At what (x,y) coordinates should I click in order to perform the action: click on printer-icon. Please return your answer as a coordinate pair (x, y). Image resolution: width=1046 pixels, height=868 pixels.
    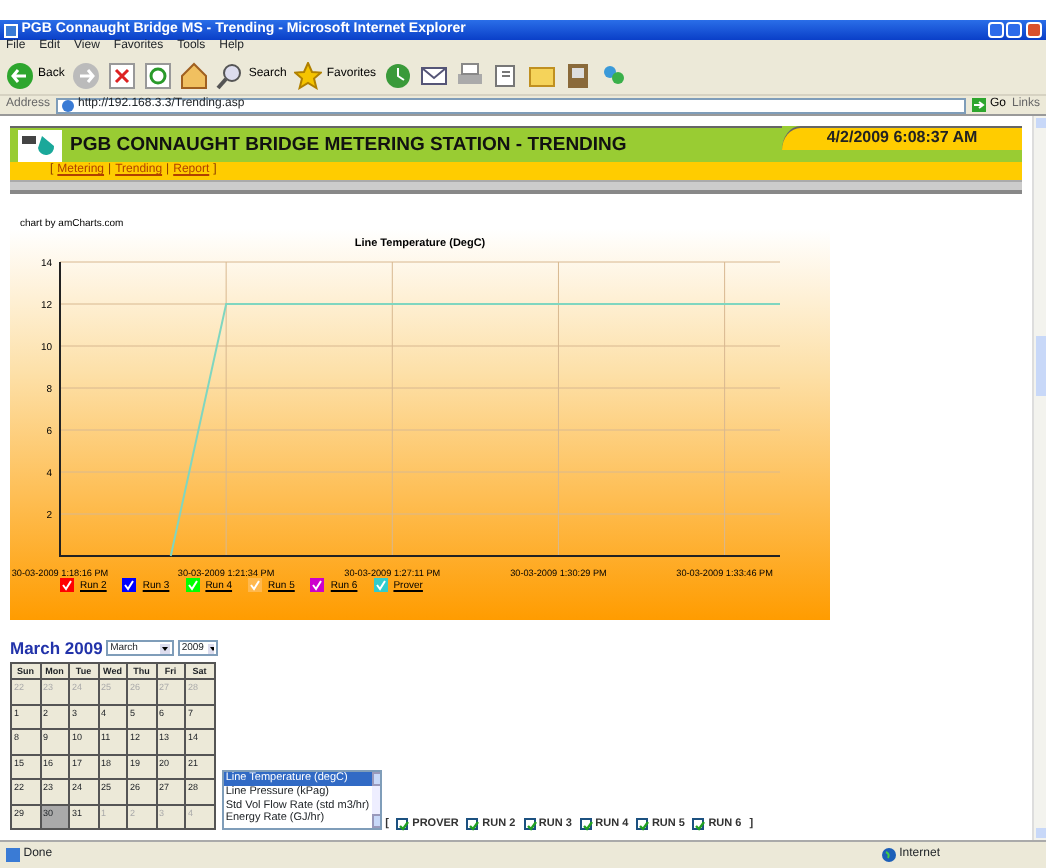
    Looking at the image, I should click on (470, 75).